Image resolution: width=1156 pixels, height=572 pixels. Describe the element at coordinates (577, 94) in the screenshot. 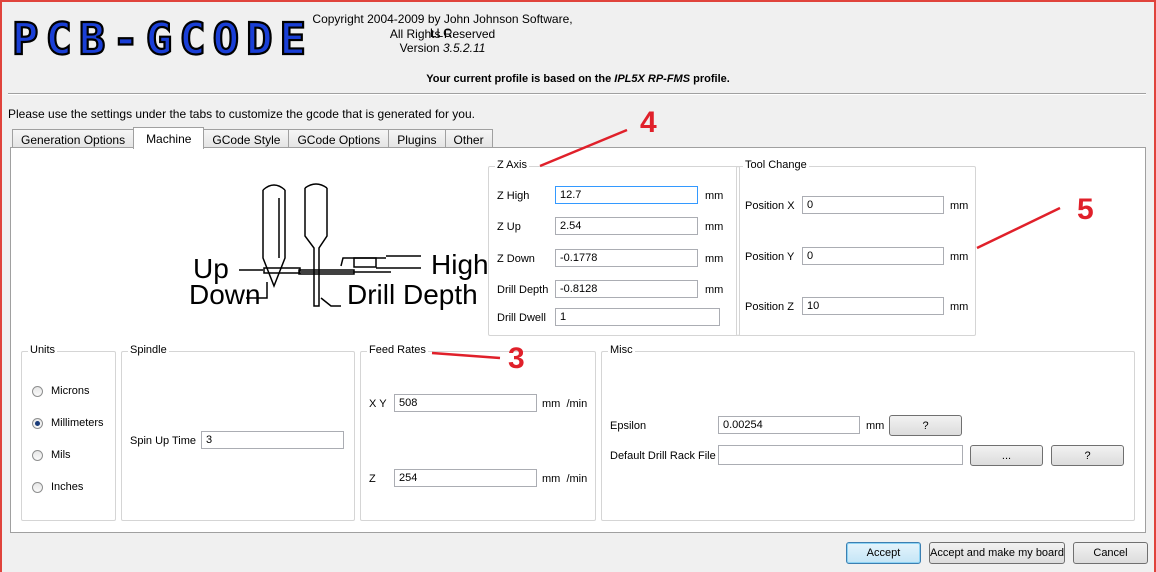

I see `header-separator` at that location.